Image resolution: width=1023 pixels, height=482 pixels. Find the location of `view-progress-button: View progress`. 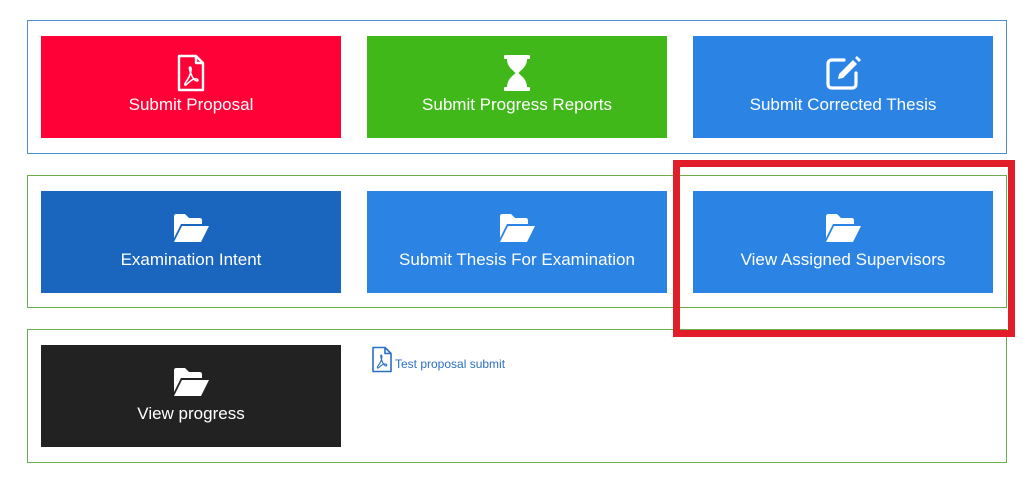

view-progress-button: View progress is located at coordinates (191, 396).